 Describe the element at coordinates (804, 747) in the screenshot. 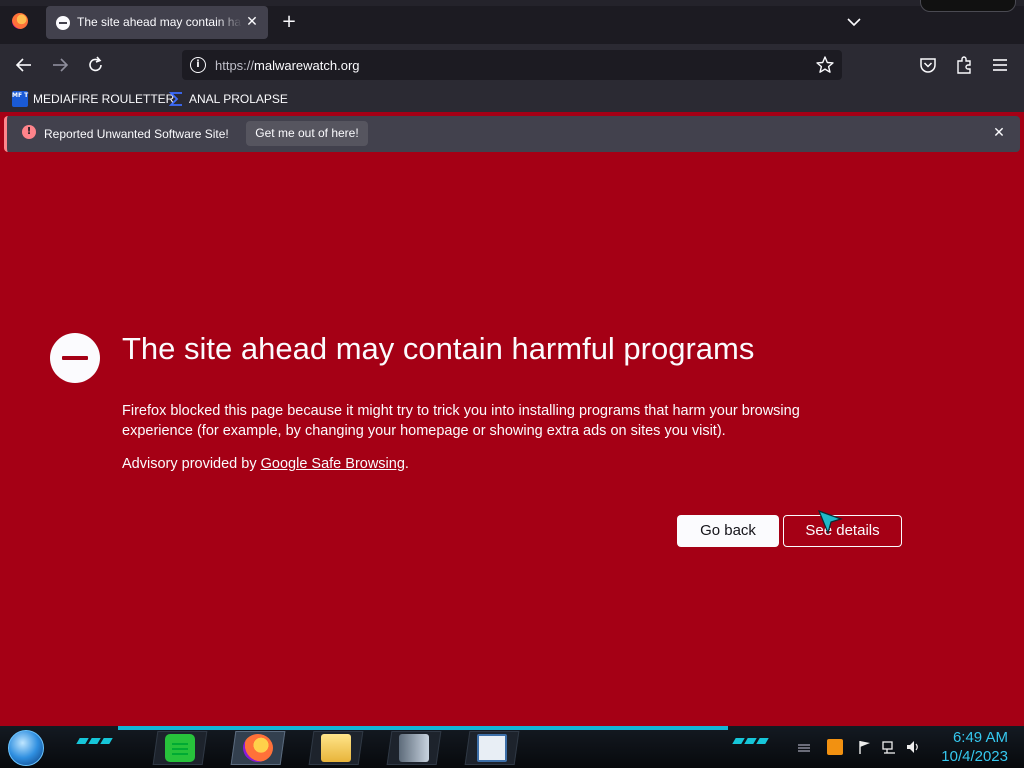

I see `show-hidden-icons-icon` at that location.